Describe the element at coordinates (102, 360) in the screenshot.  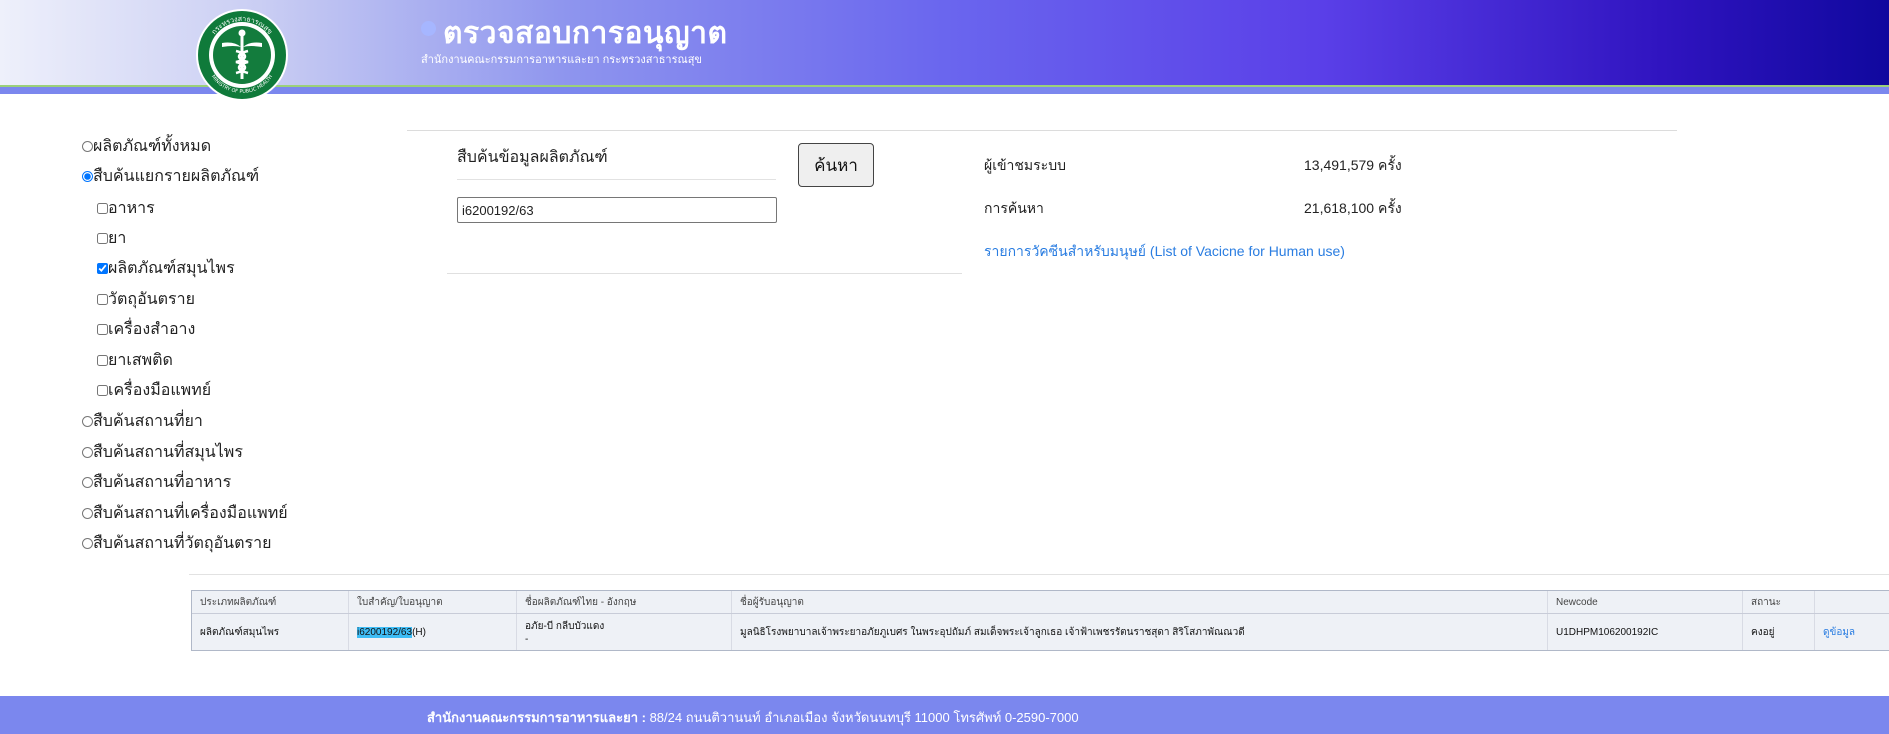
I see `checkbox-narcotics` at that location.